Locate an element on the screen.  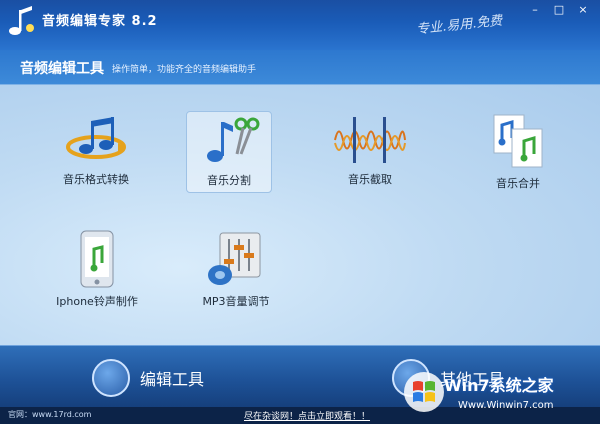
watermark-badge: Win7系统之家 Www.Winwin7.com is located at coordinates (498, 390).